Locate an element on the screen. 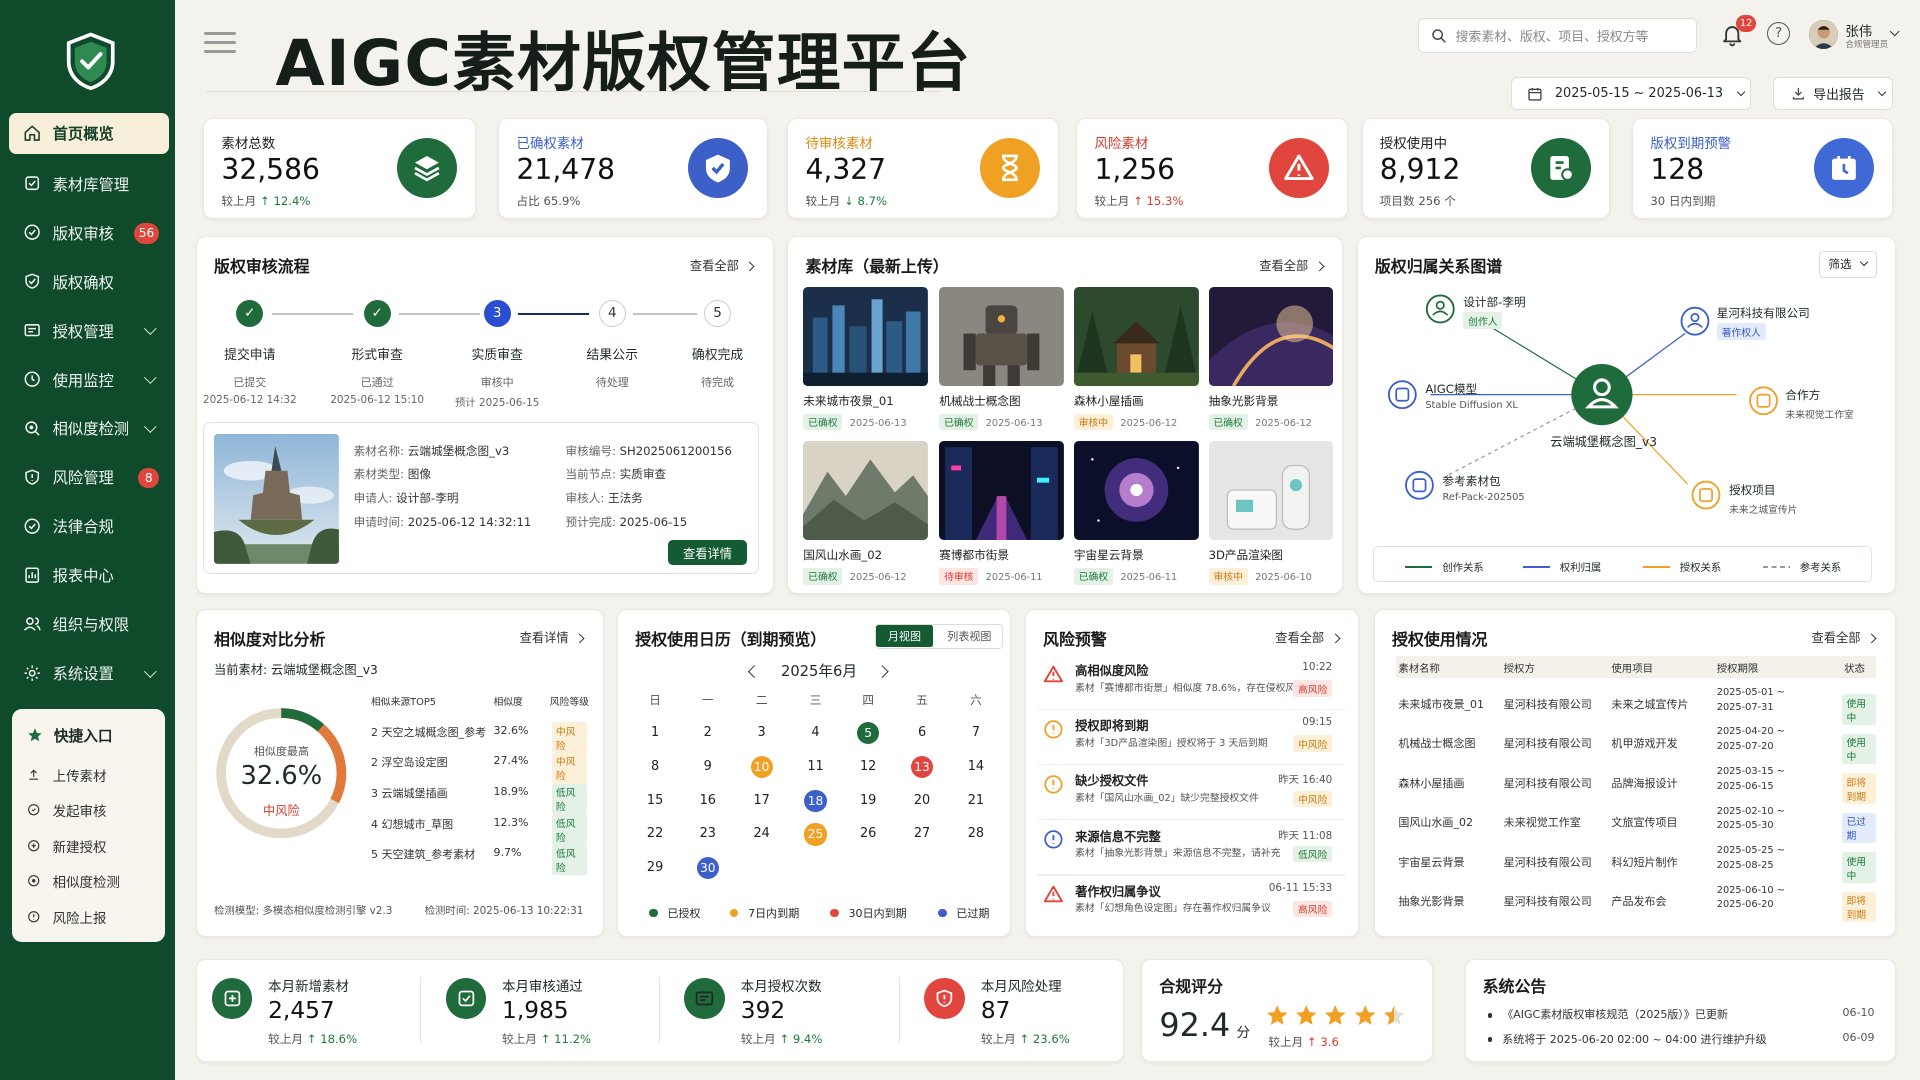 This screenshot has height=1080, width=1920. quick-entry-item: 发起审核 is located at coordinates (89, 810).